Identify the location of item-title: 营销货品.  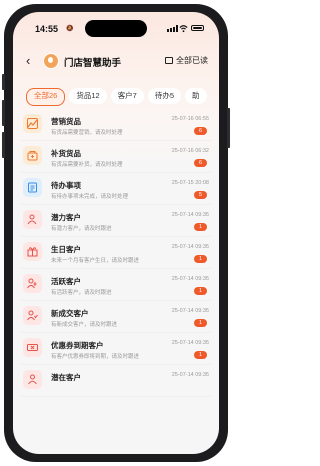
(66, 121).